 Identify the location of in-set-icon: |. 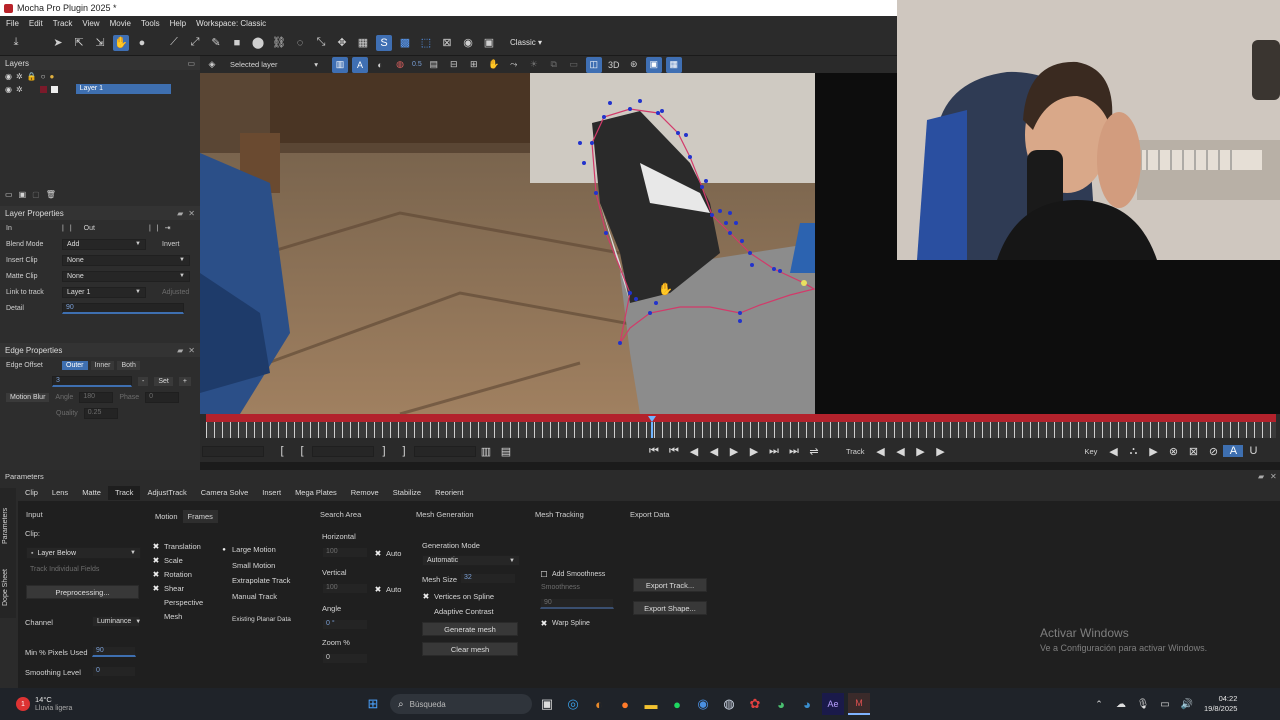
(63, 228).